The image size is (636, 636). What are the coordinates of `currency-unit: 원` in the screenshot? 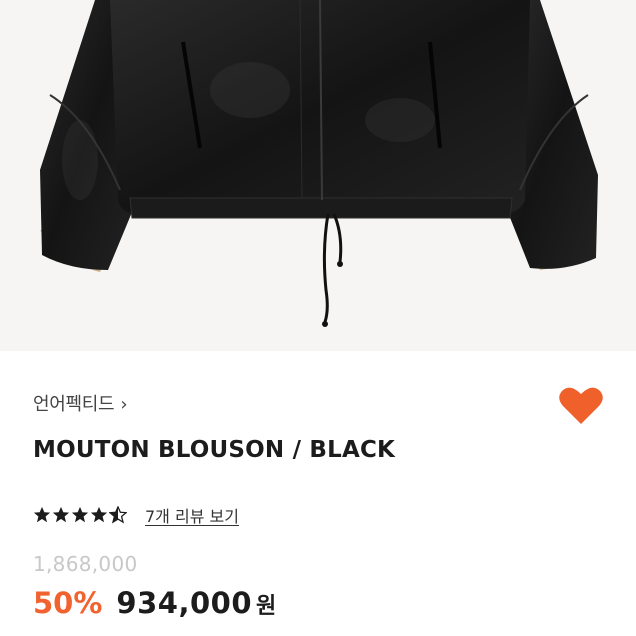 It's located at (266, 606).